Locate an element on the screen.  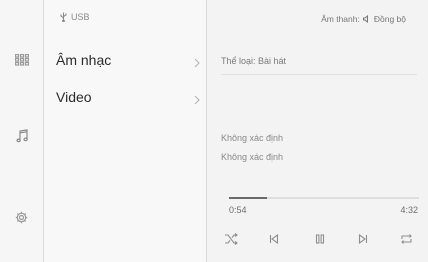
menu-item-label: Âm nhạc is located at coordinates (84, 60).